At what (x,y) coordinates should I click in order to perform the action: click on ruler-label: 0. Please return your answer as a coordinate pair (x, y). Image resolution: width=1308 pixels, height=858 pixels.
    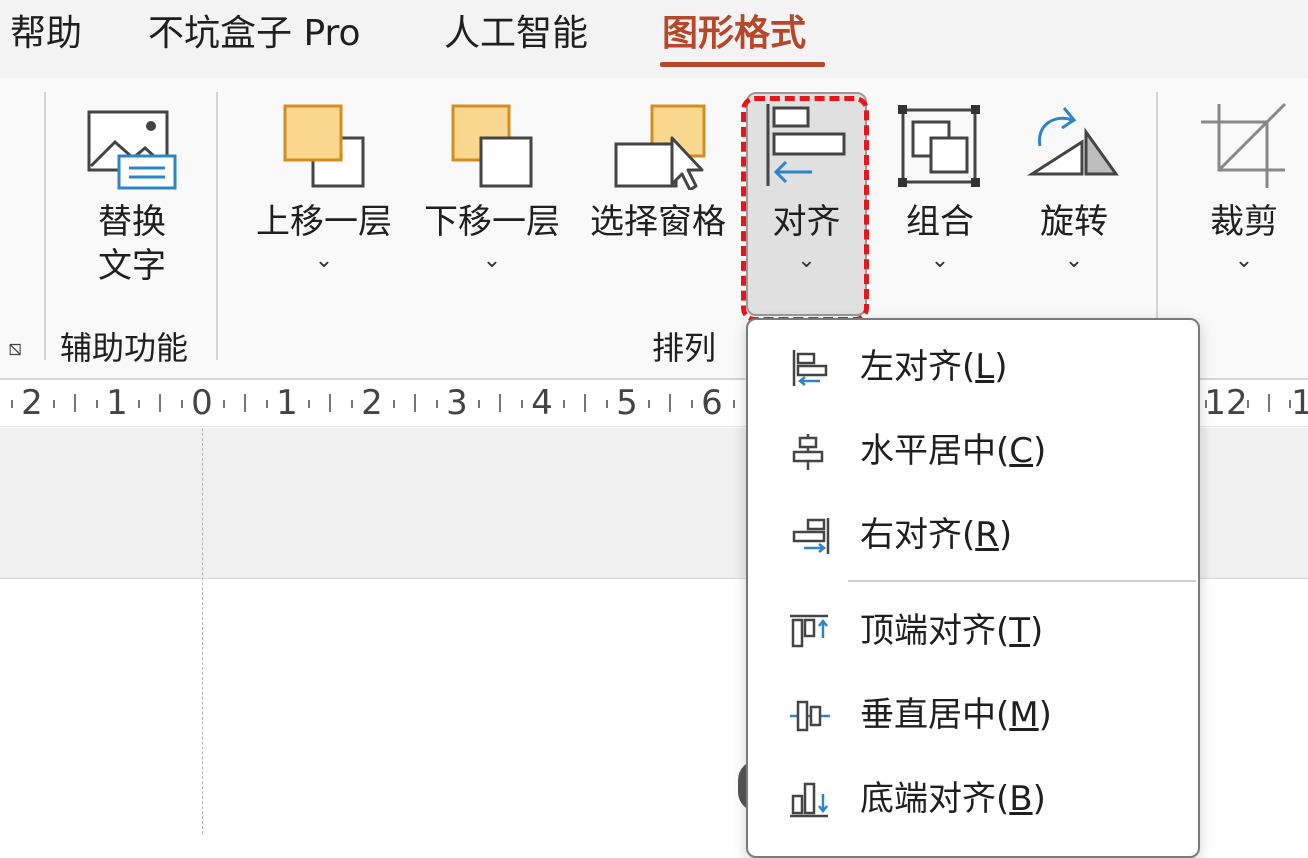
    Looking at the image, I should click on (202, 403).